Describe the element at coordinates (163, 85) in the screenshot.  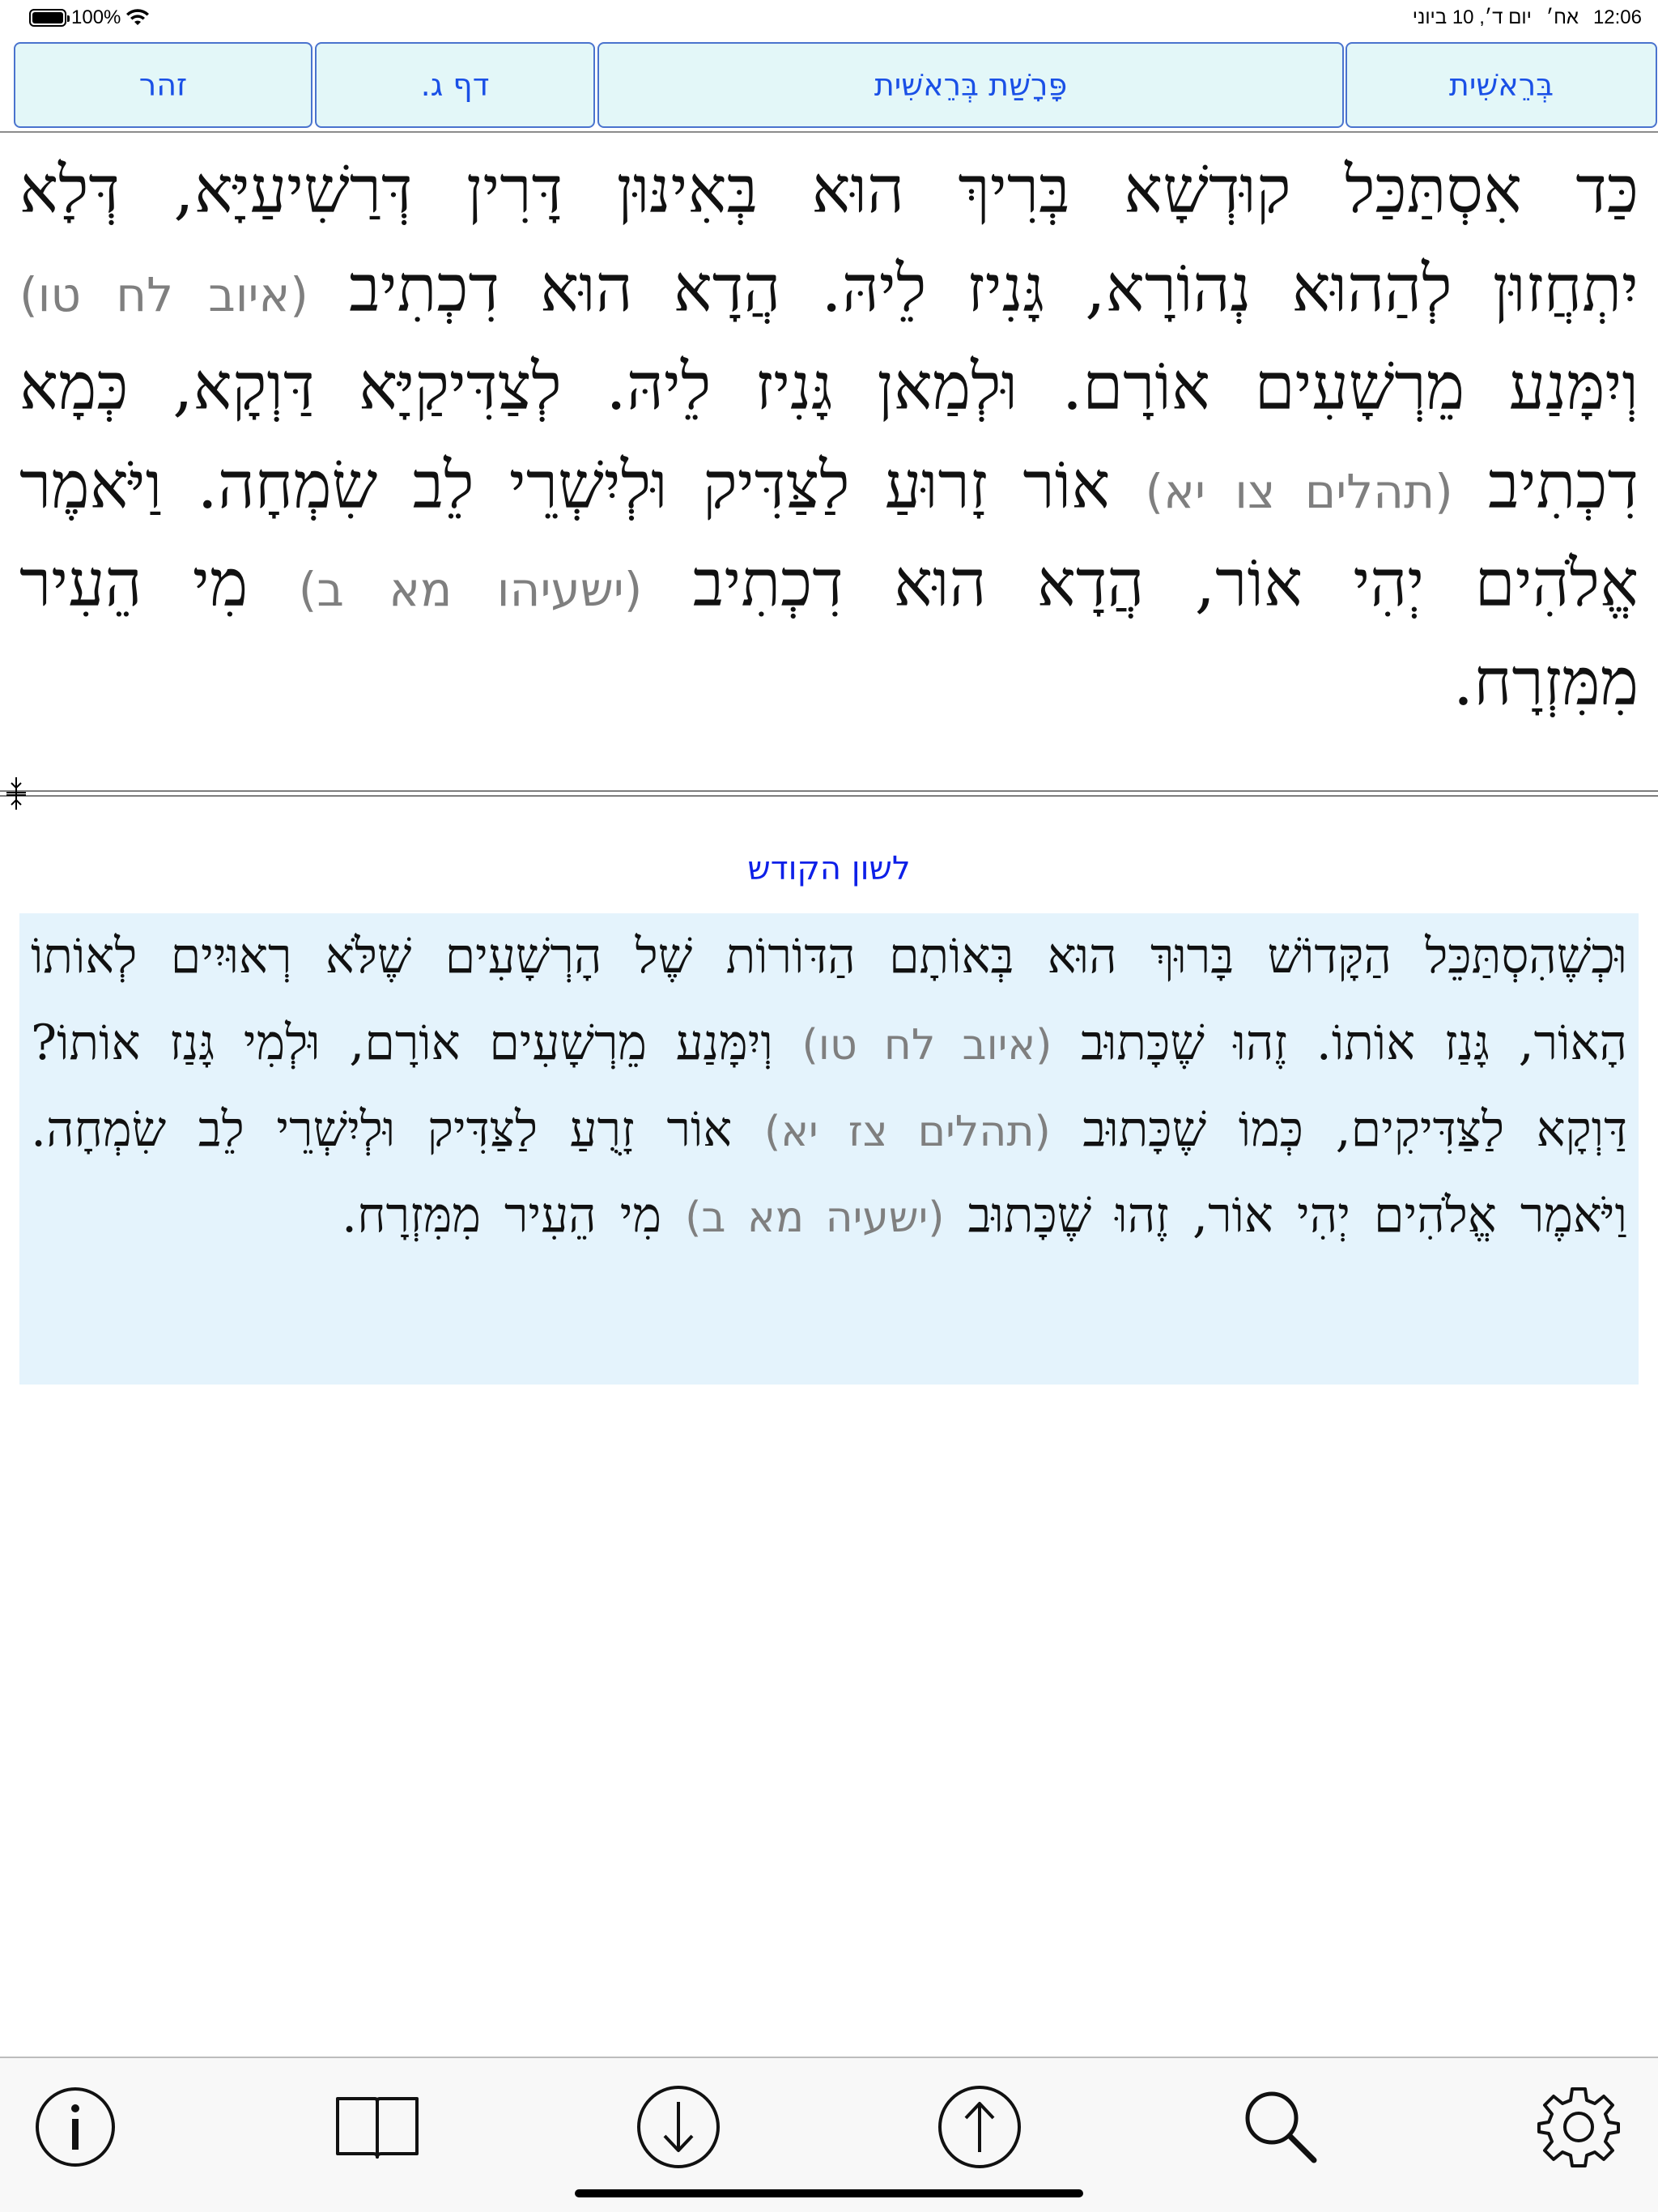
I see `nav-zohar-button: זהר` at that location.